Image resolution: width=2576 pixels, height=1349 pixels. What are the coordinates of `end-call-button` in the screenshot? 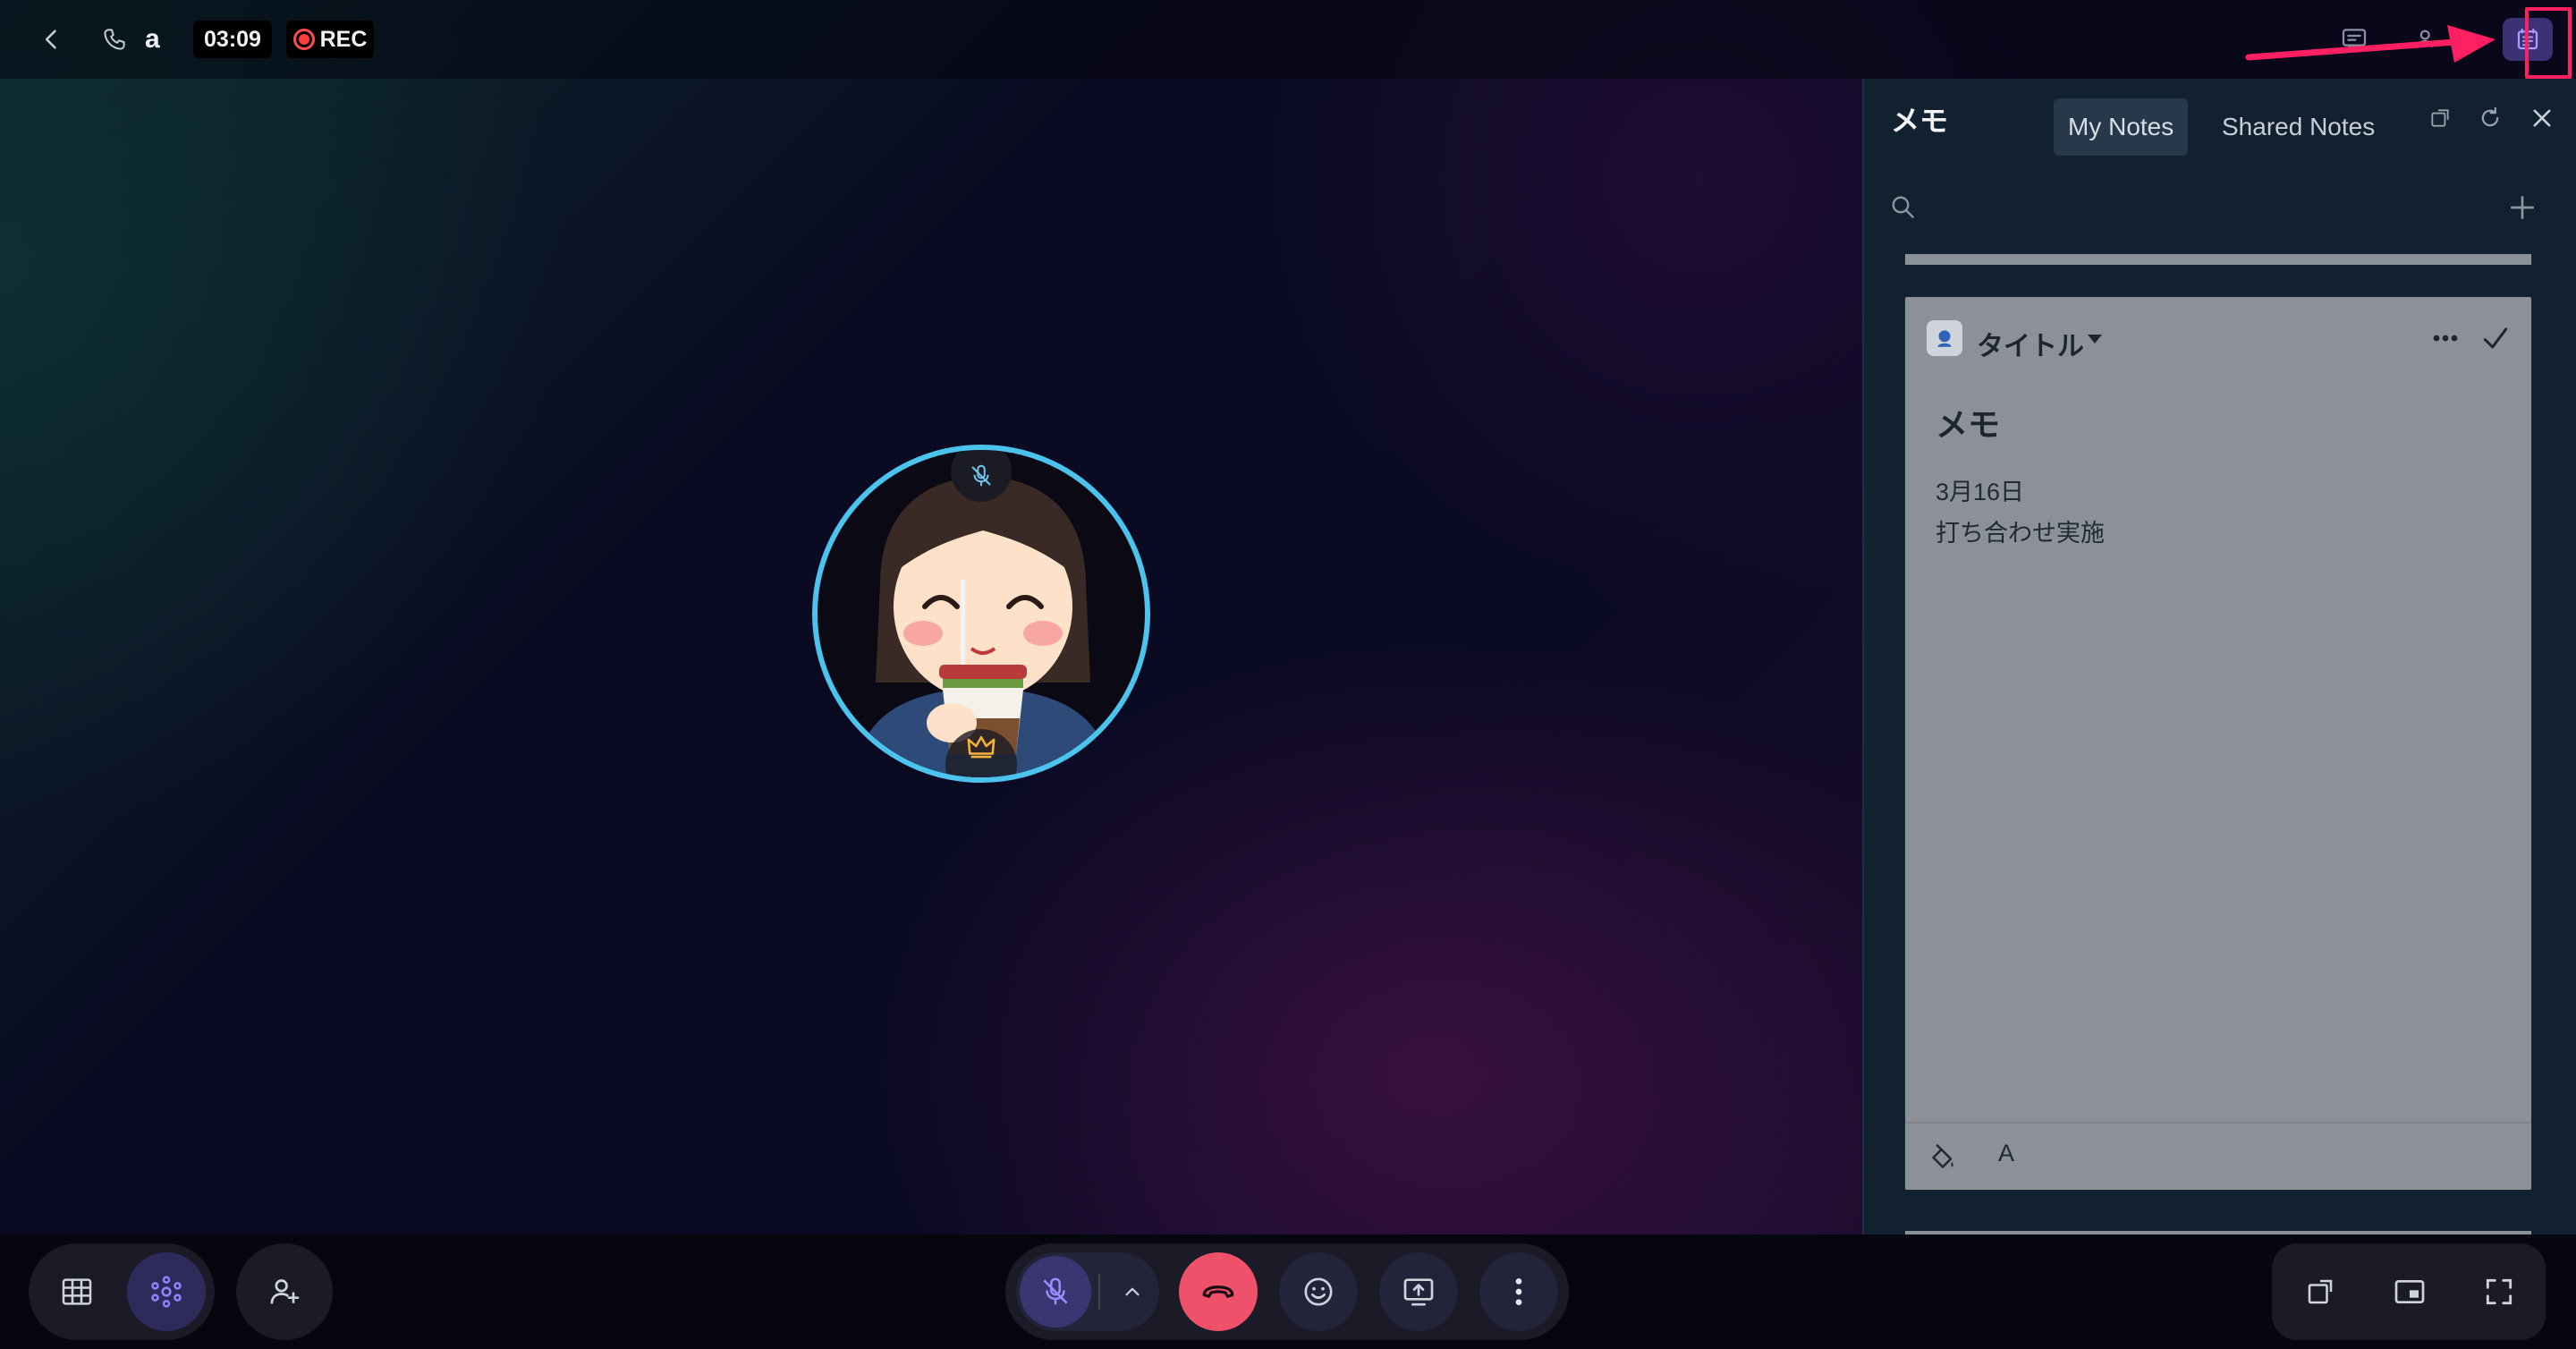 It's located at (1218, 1291).